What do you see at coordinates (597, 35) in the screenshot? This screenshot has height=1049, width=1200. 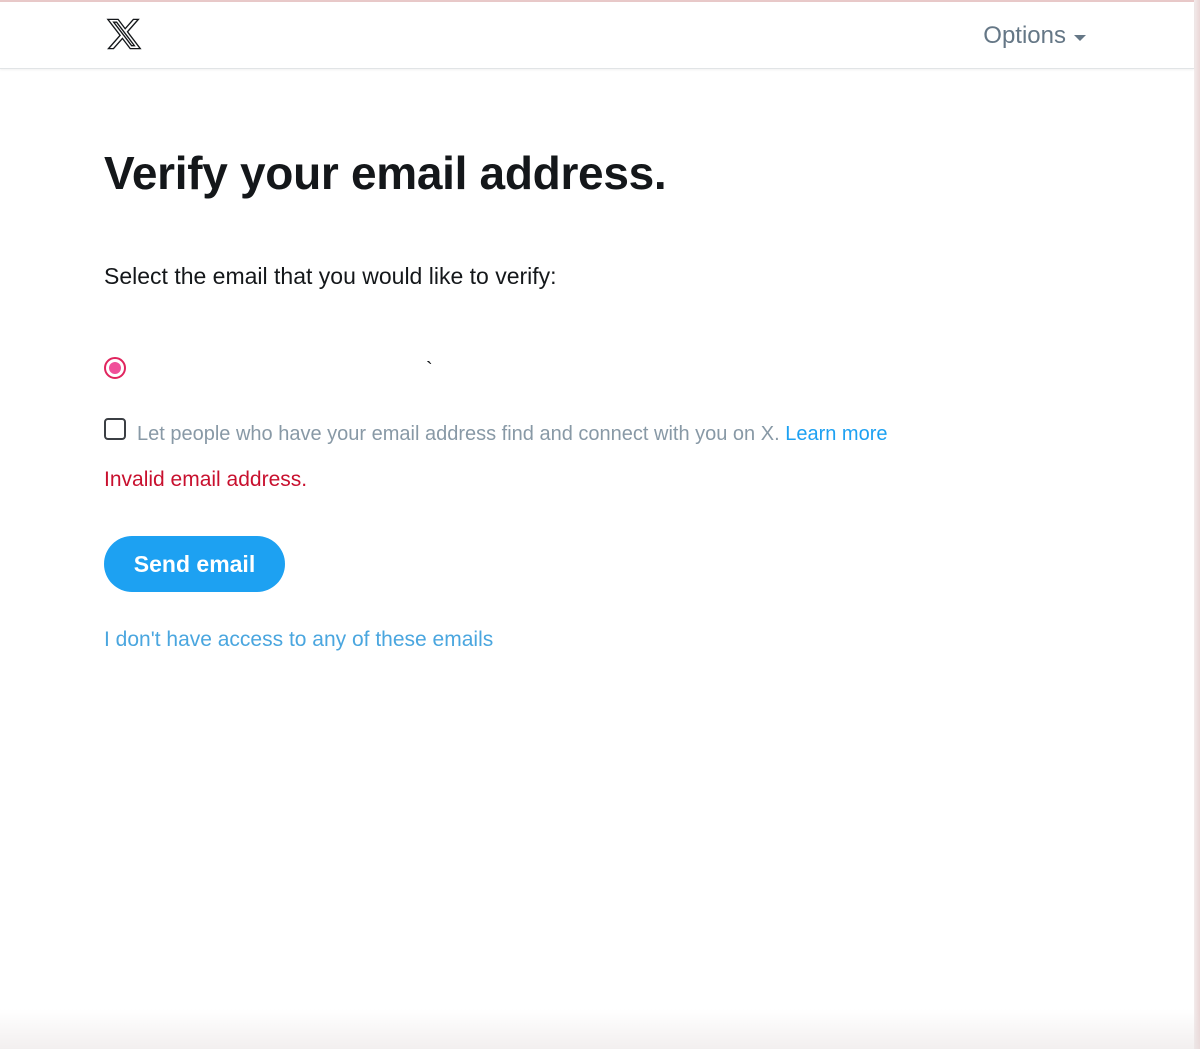 I see `top-bar: Options` at bounding box center [597, 35].